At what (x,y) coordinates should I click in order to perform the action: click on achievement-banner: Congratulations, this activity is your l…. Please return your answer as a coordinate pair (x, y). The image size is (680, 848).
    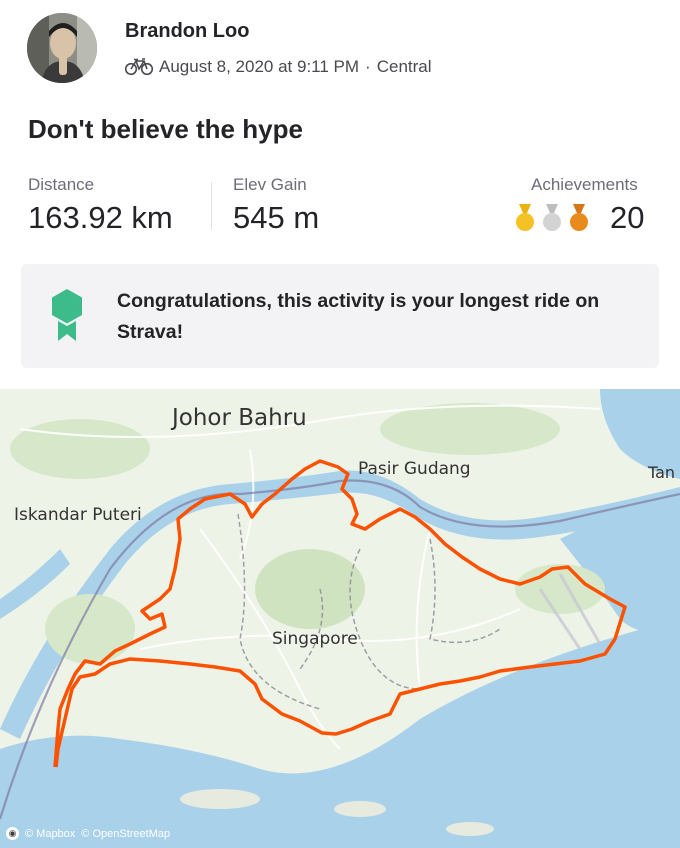
    Looking at the image, I should click on (340, 316).